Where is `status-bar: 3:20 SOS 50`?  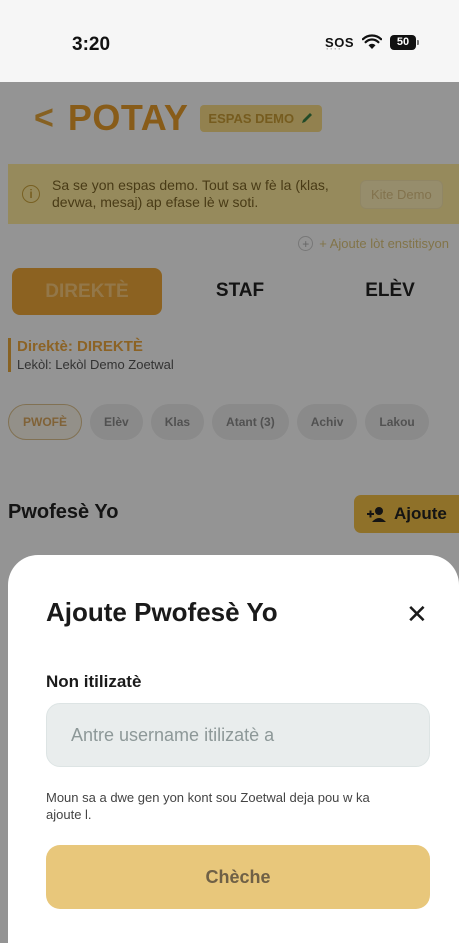 status-bar: 3:20 SOS 50 is located at coordinates (229, 41).